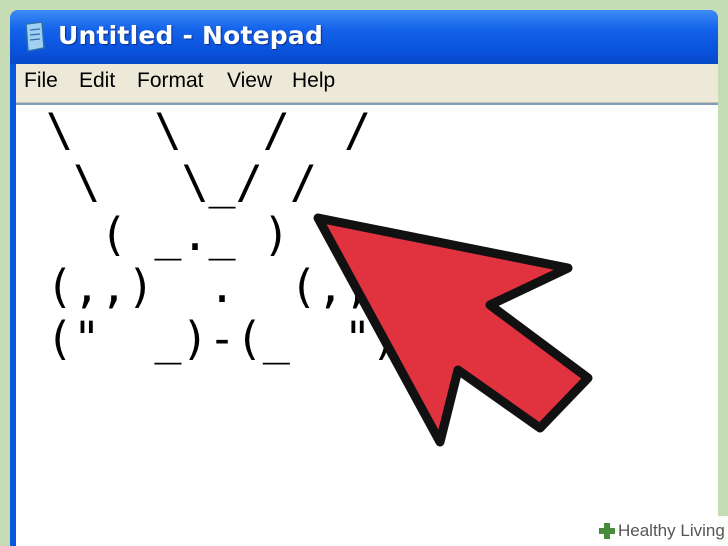 This screenshot has width=728, height=546. Describe the element at coordinates (249, 81) in the screenshot. I see `menu-view: View` at that location.